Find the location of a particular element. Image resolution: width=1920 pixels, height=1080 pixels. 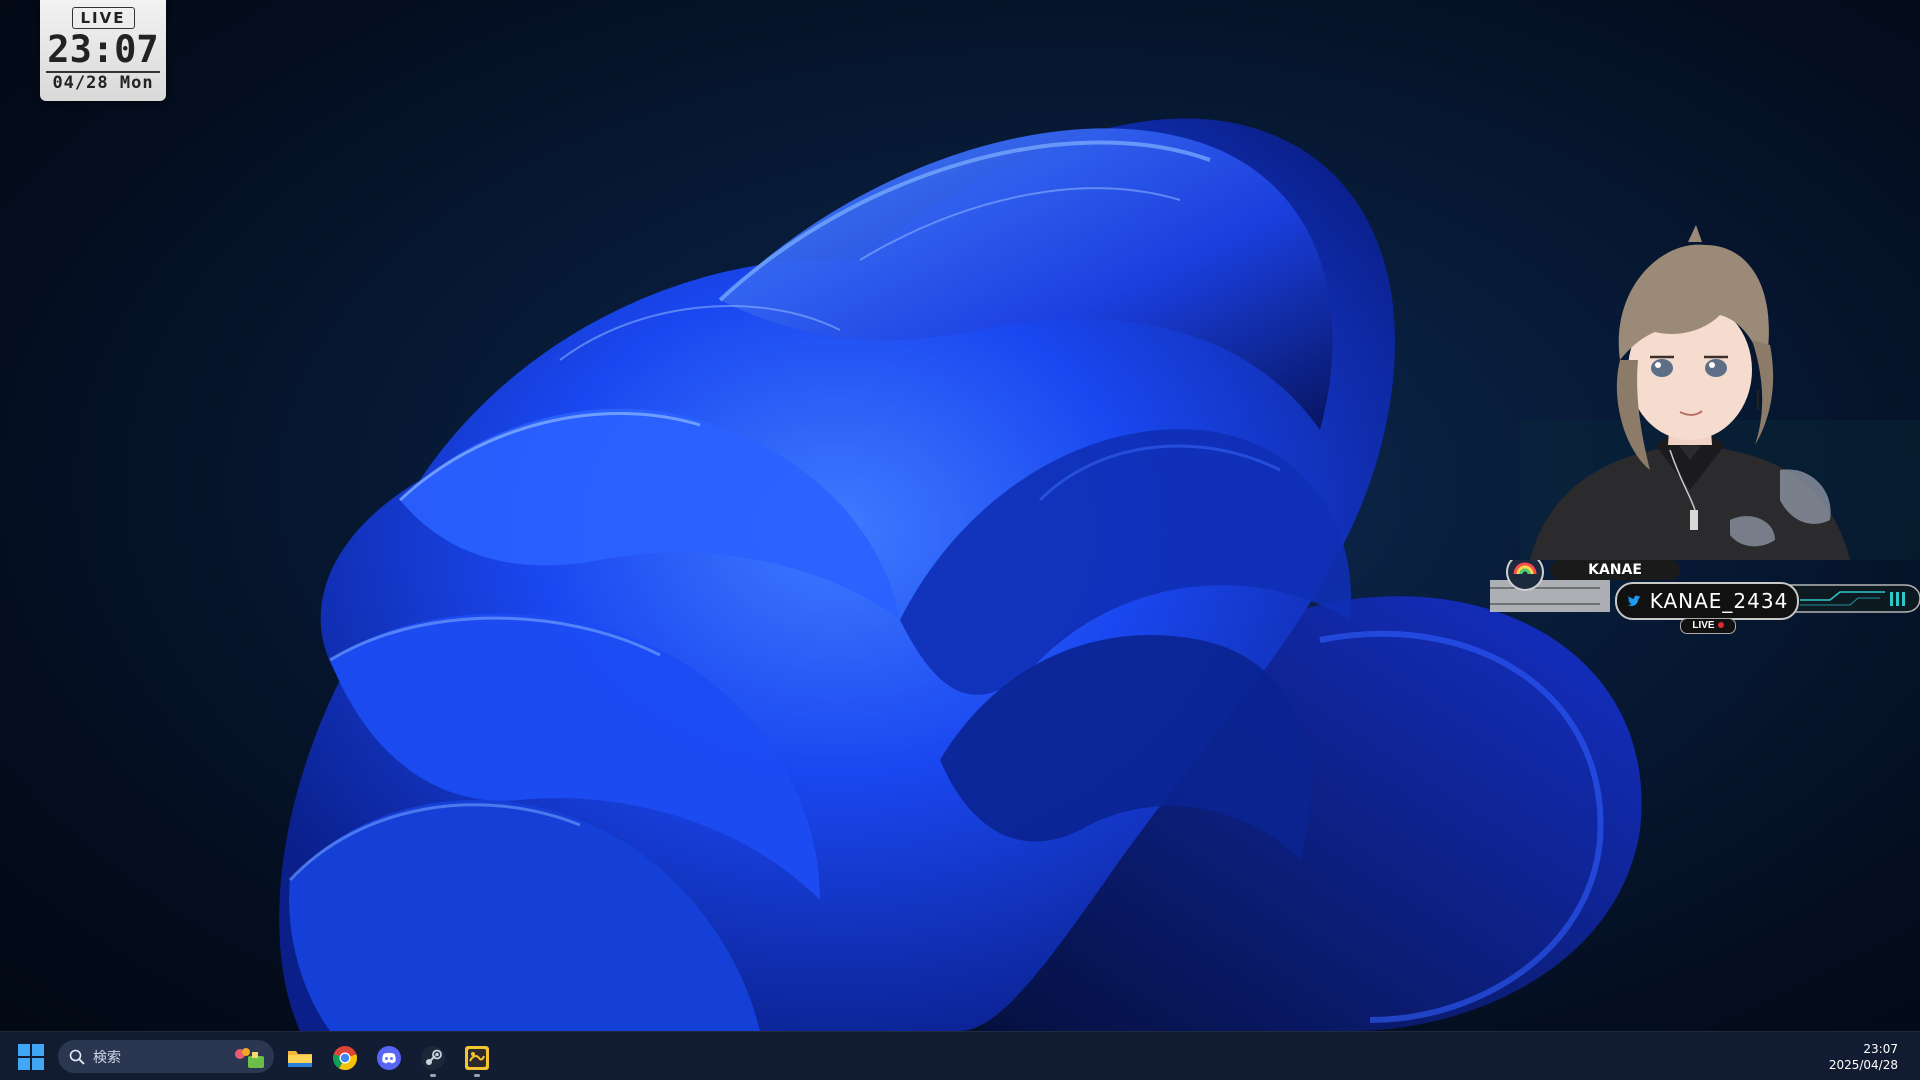

search-highlight-icon is located at coordinates (249, 1058).